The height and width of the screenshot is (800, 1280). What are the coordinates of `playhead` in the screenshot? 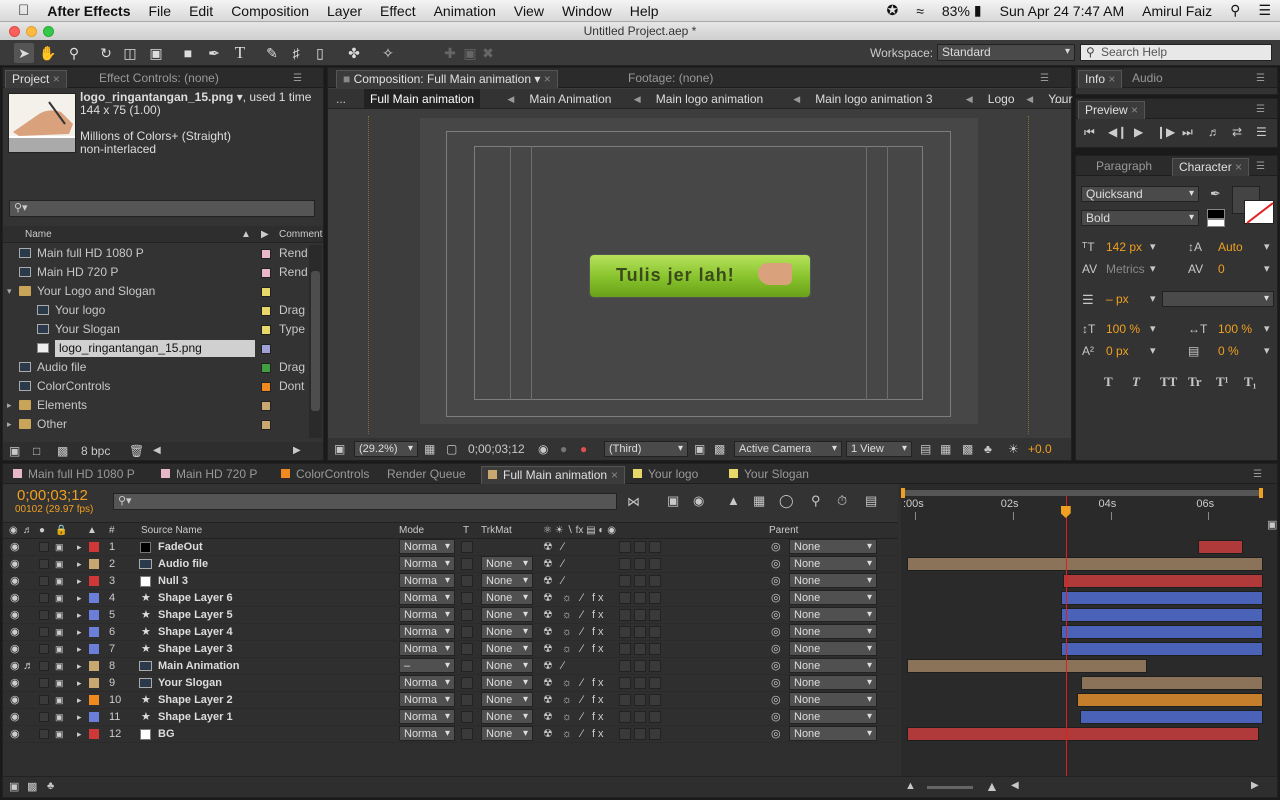 It's located at (1066, 636).